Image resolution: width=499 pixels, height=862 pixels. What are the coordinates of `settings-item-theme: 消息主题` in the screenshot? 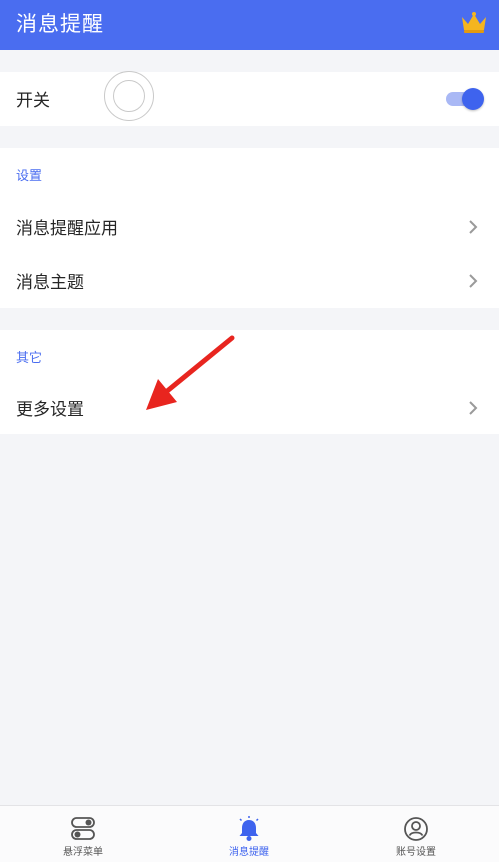 It's located at (249, 281).